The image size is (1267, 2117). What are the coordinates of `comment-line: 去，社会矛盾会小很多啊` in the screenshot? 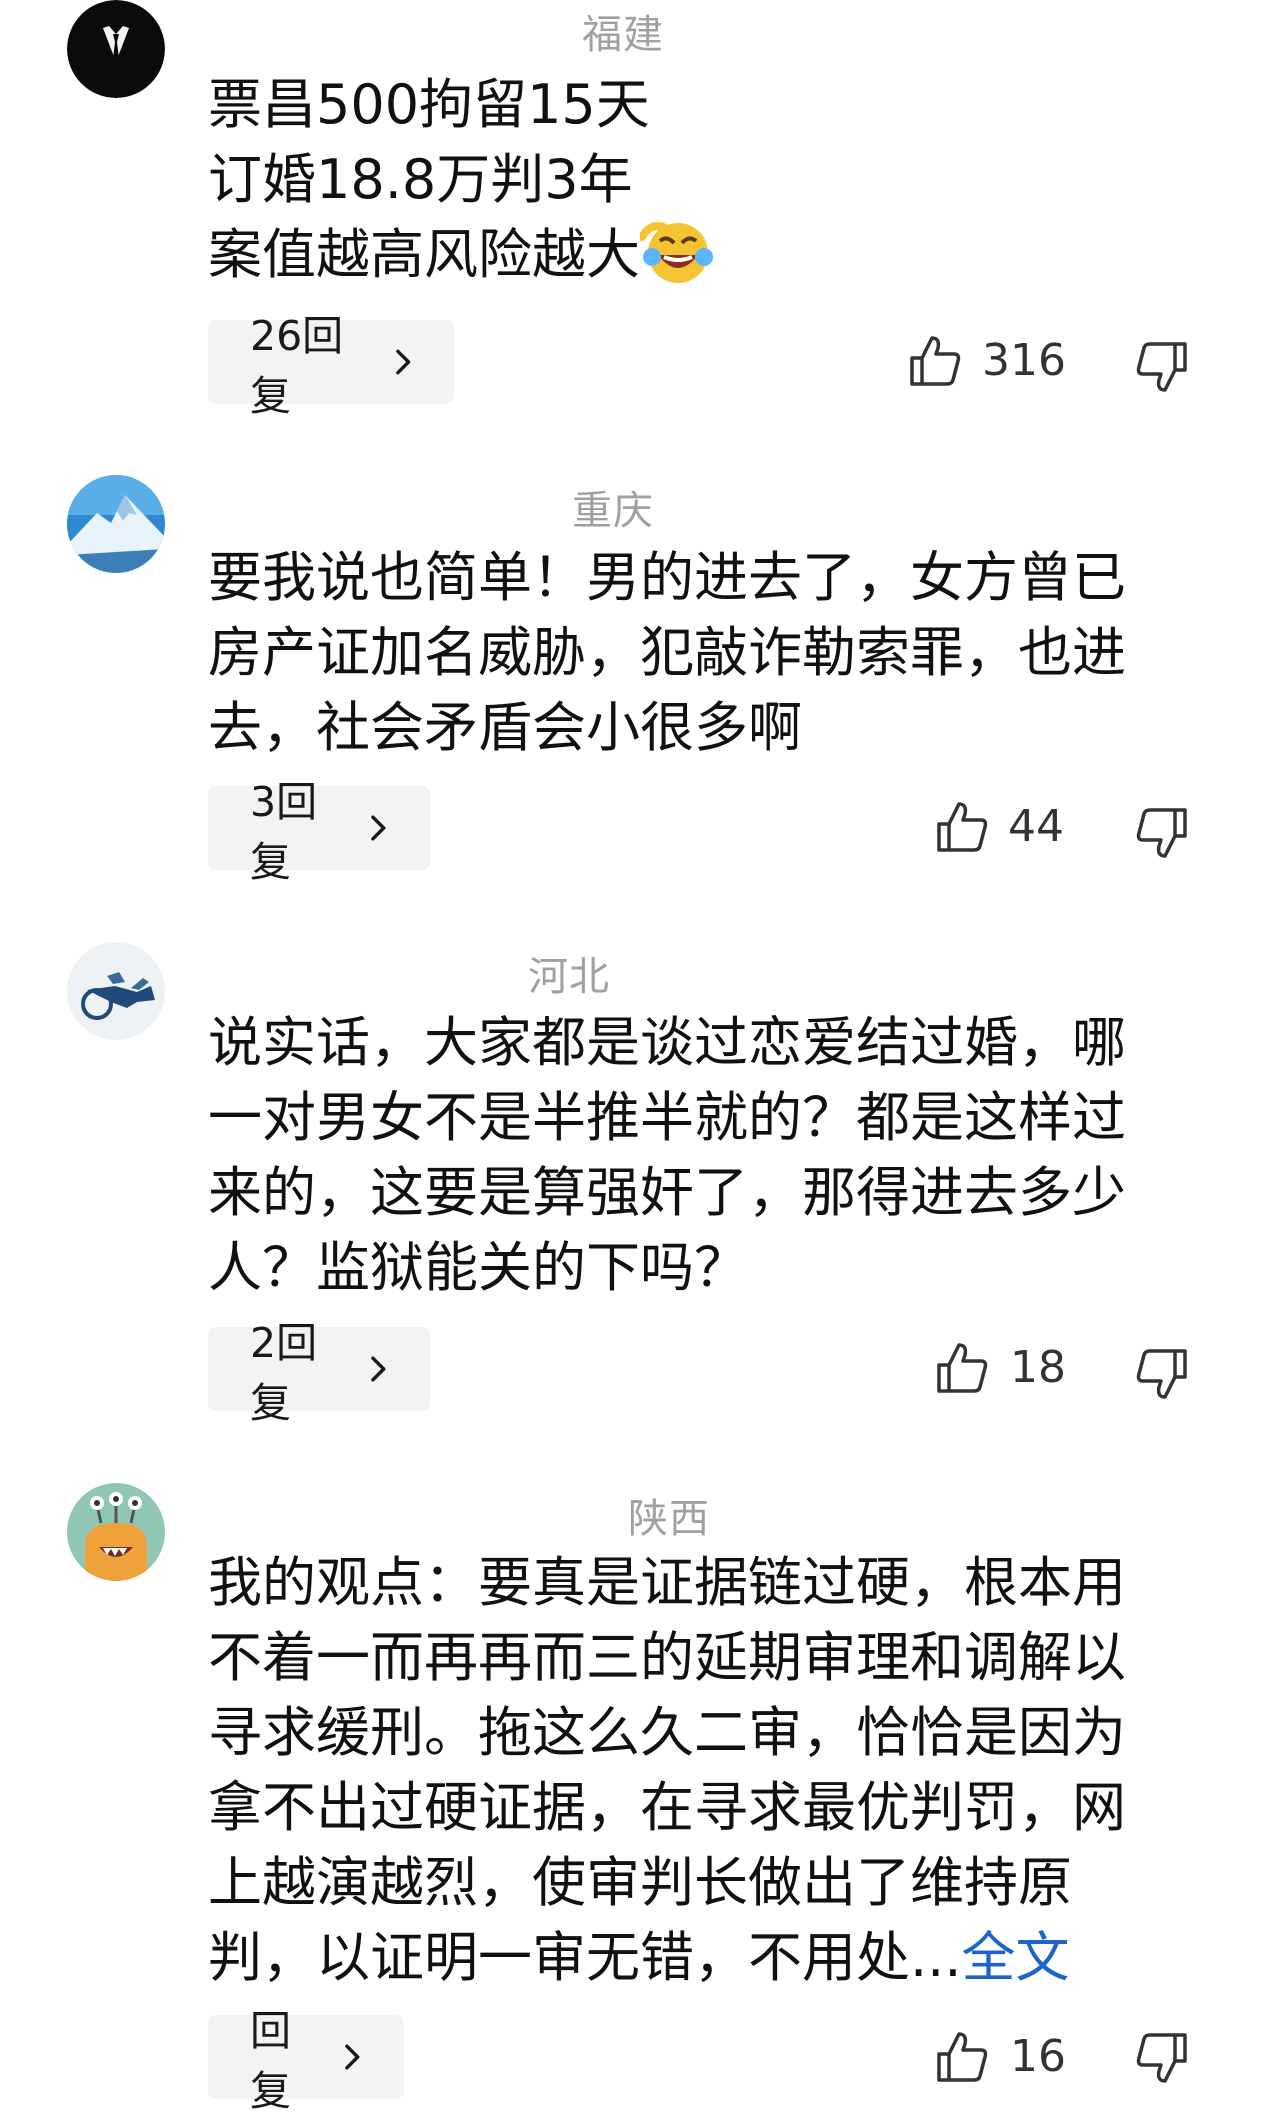 It's located at (505, 727).